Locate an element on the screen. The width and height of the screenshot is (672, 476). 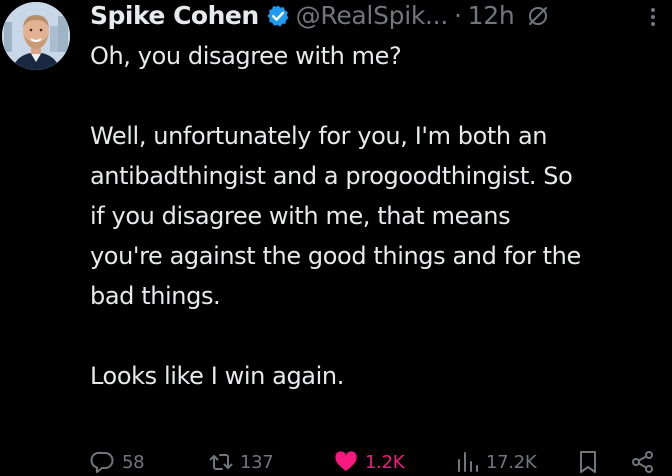
share-button is located at coordinates (643, 462).